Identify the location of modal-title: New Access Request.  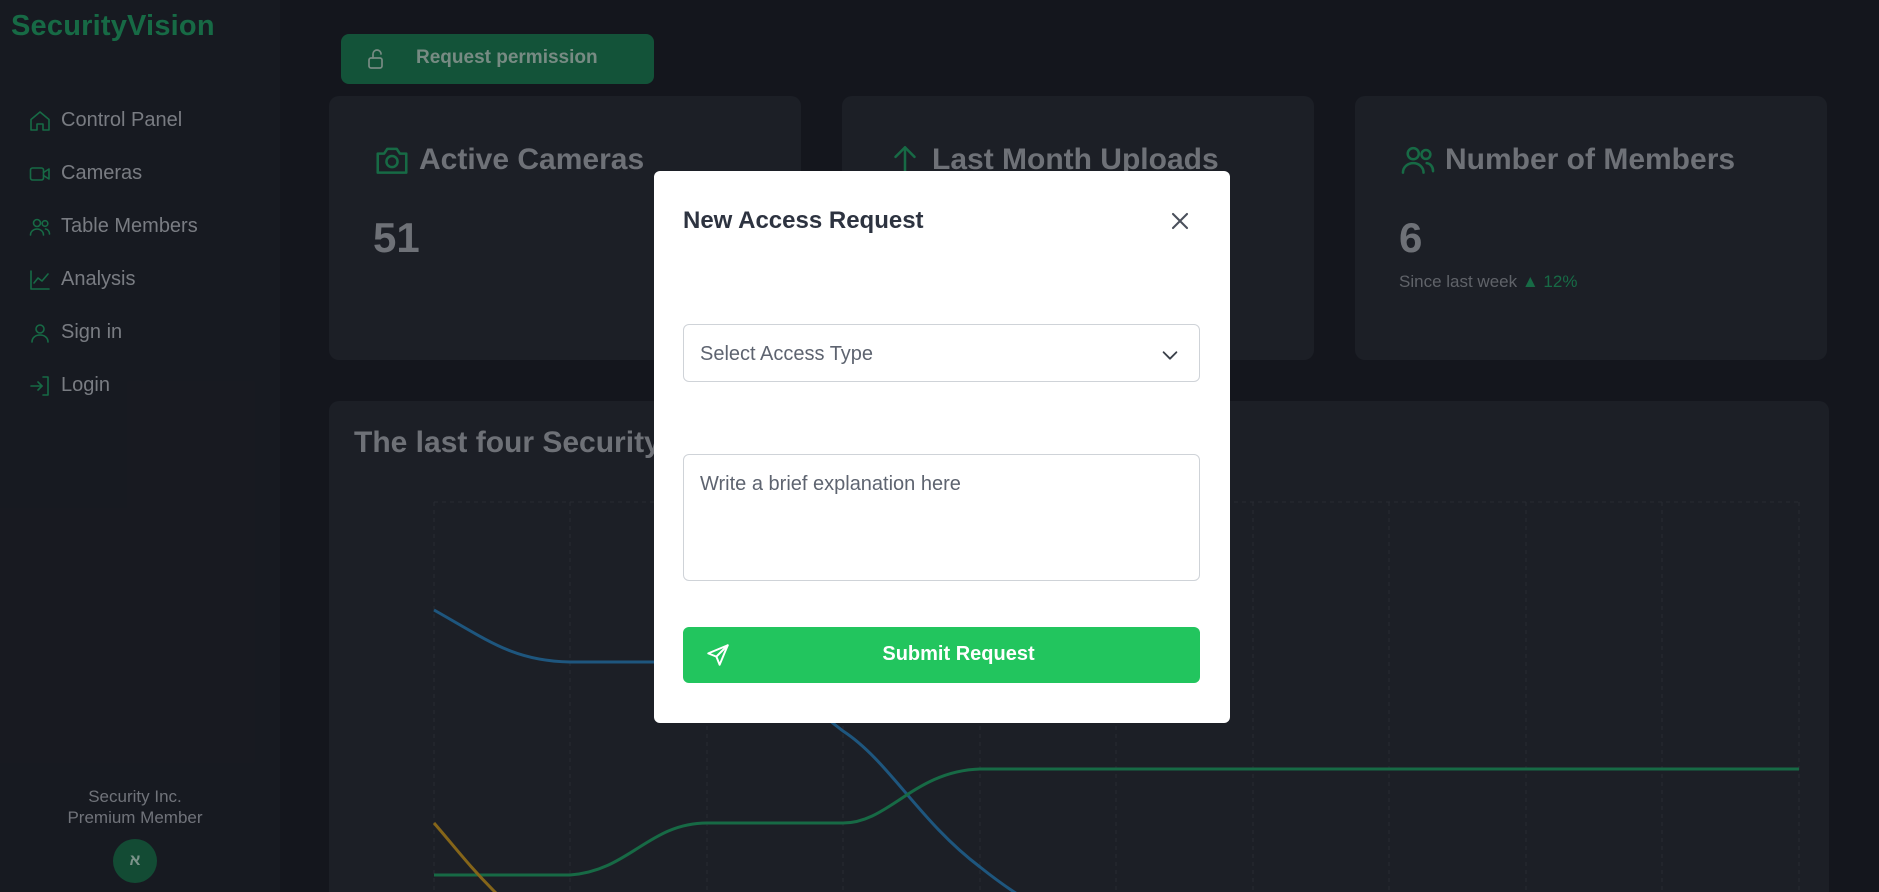
(803, 220).